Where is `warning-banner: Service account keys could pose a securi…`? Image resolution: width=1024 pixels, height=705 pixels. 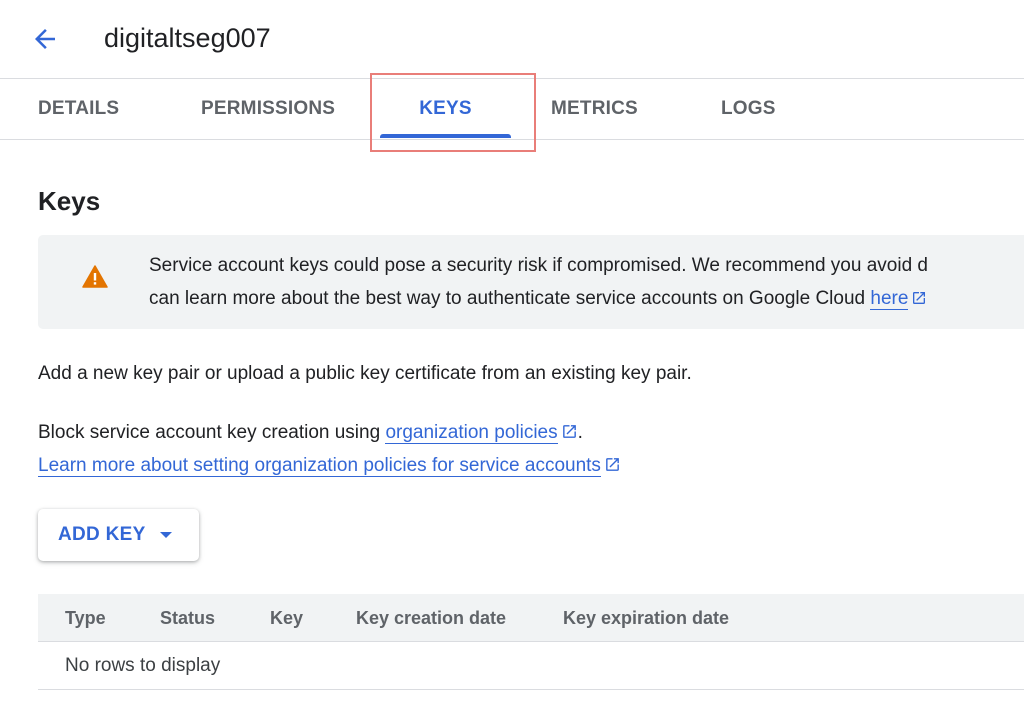 warning-banner: Service account keys could pose a securi… is located at coordinates (531, 282).